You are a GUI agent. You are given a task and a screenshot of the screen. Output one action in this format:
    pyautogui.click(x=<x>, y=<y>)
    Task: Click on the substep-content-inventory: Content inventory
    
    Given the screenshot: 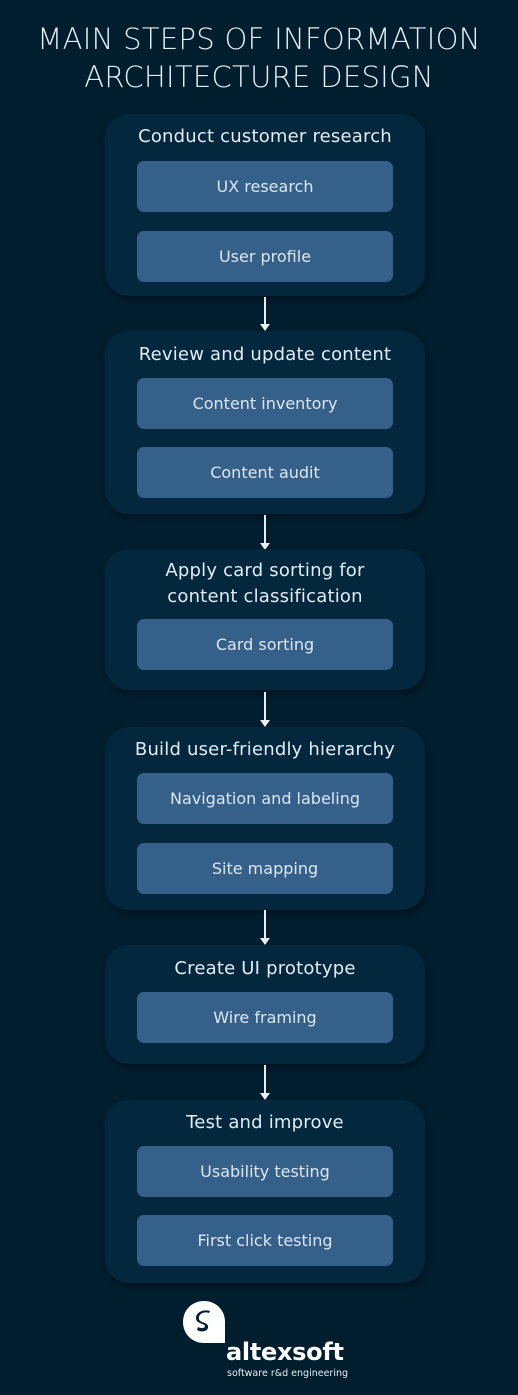 What is the action you would take?
    pyautogui.click(x=265, y=403)
    